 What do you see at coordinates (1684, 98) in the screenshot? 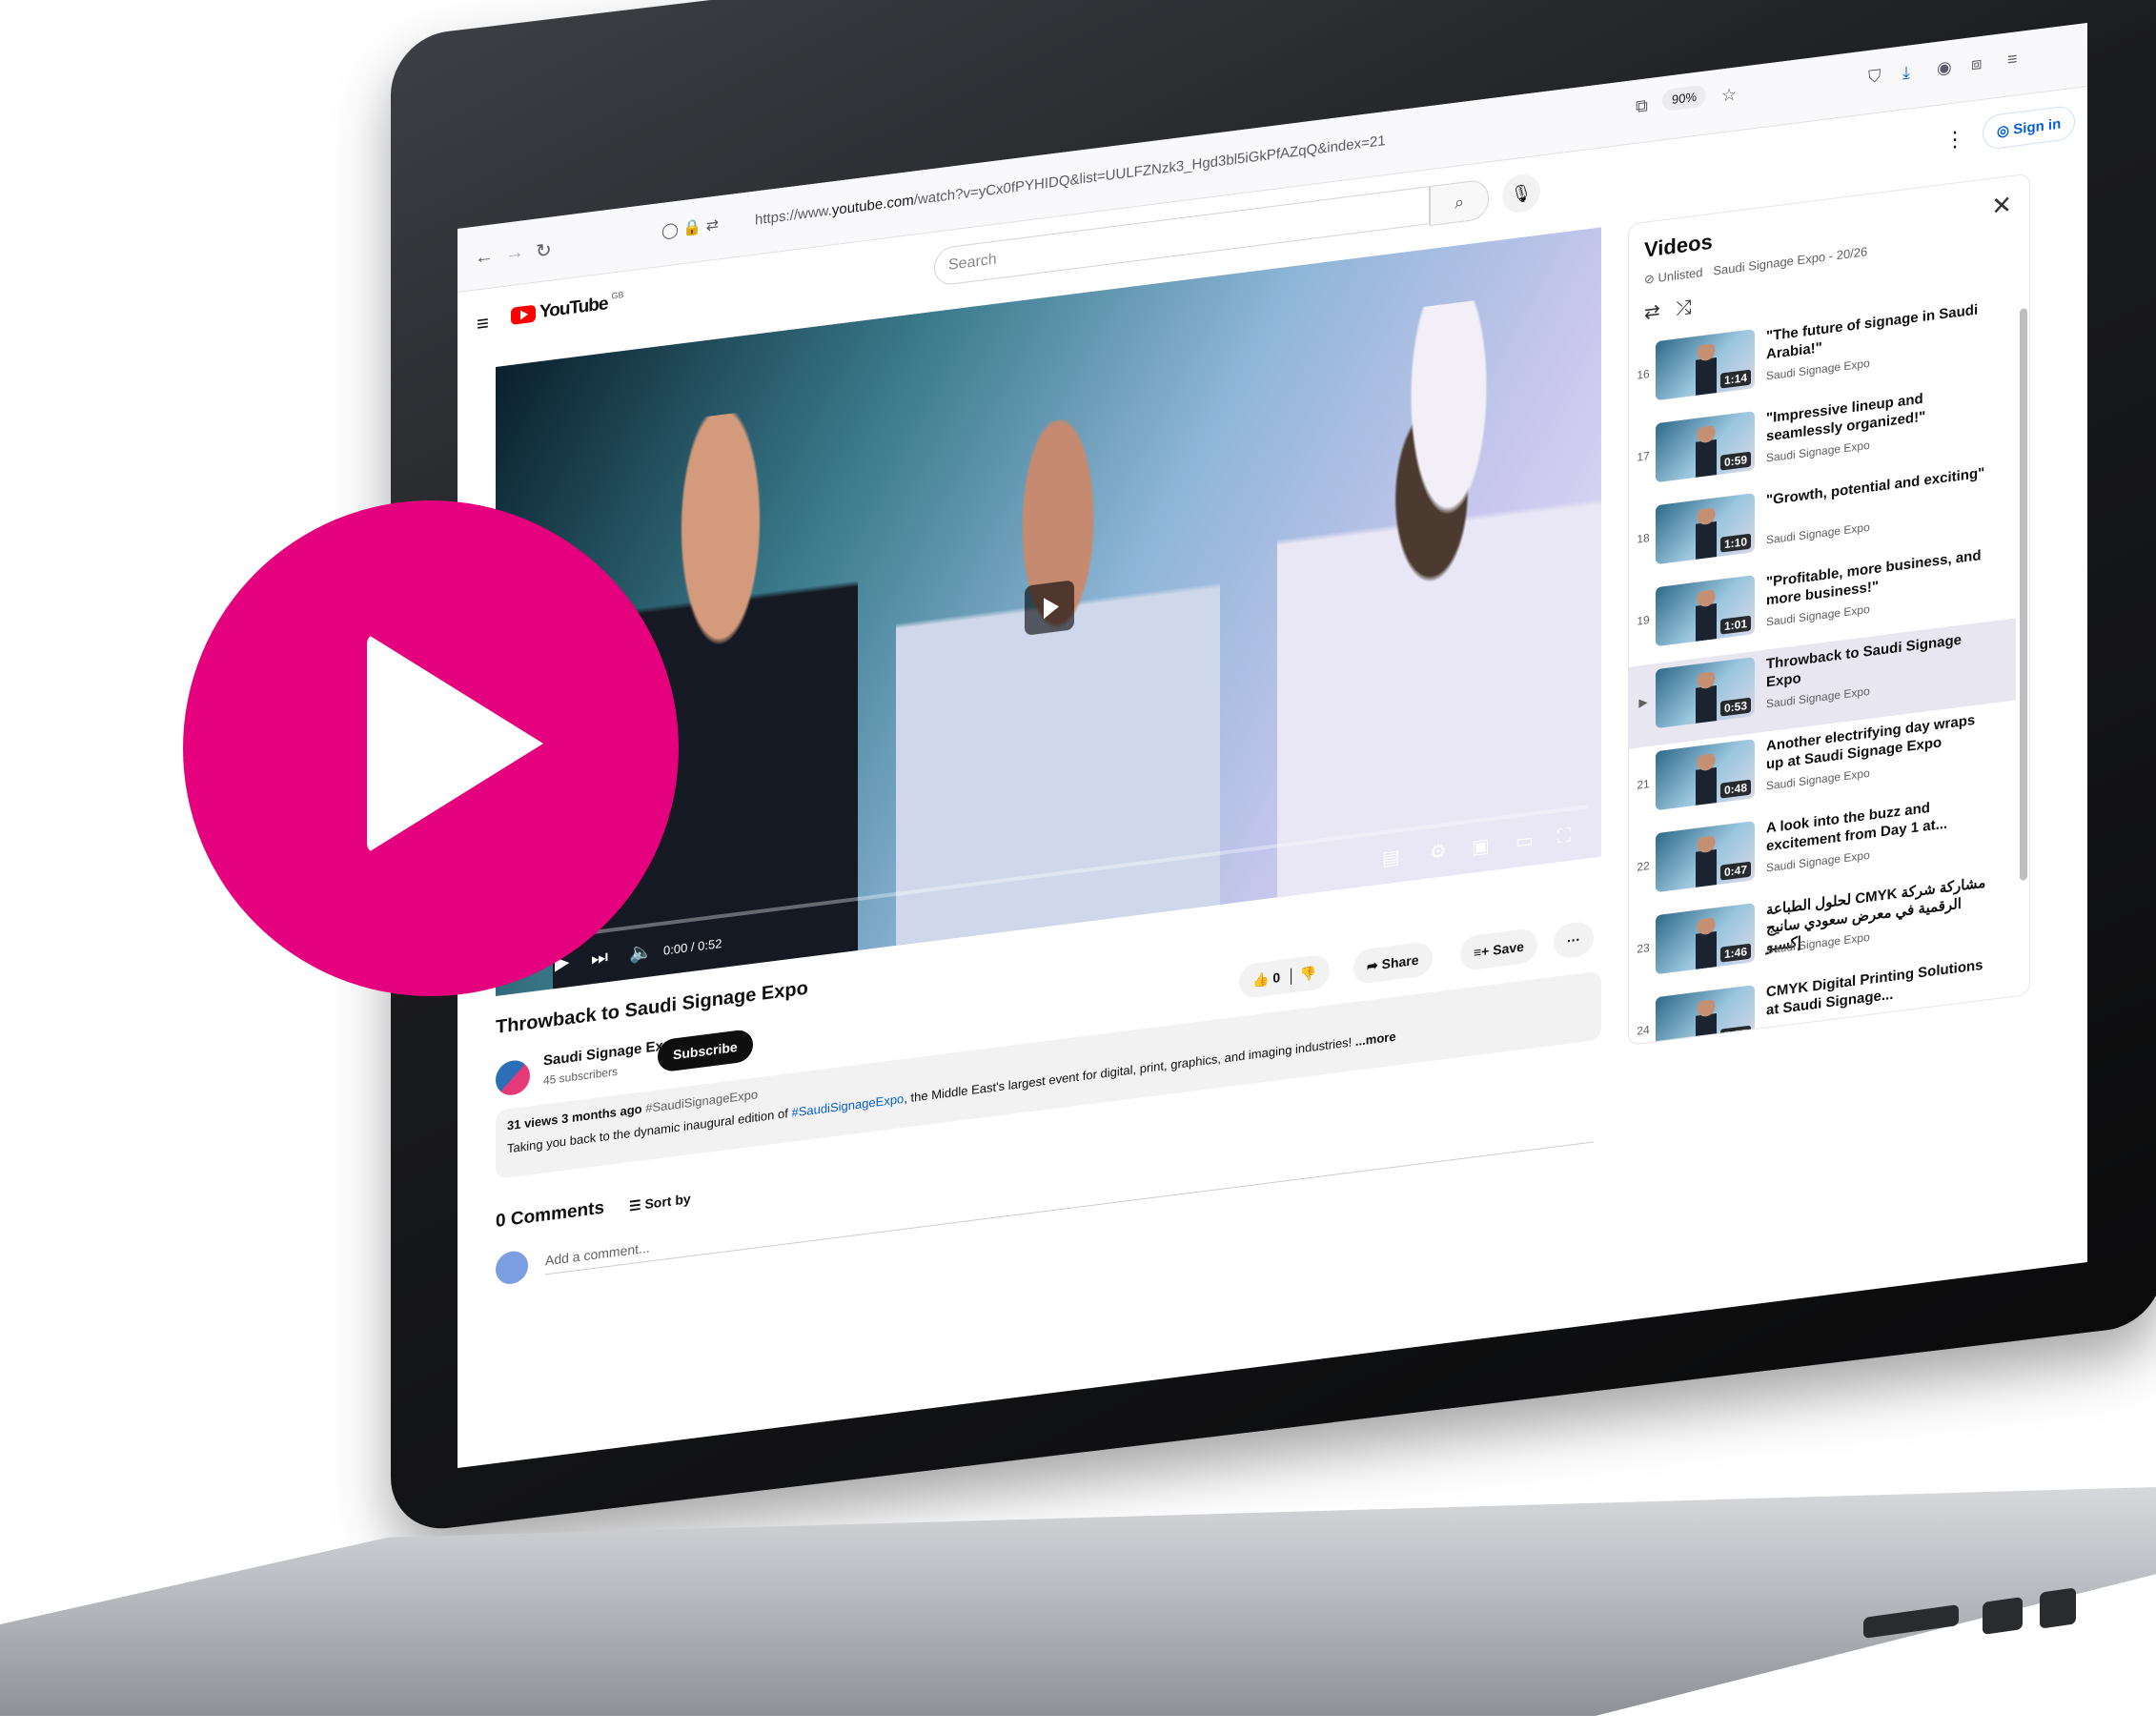
I see `zoom-level: 90%` at bounding box center [1684, 98].